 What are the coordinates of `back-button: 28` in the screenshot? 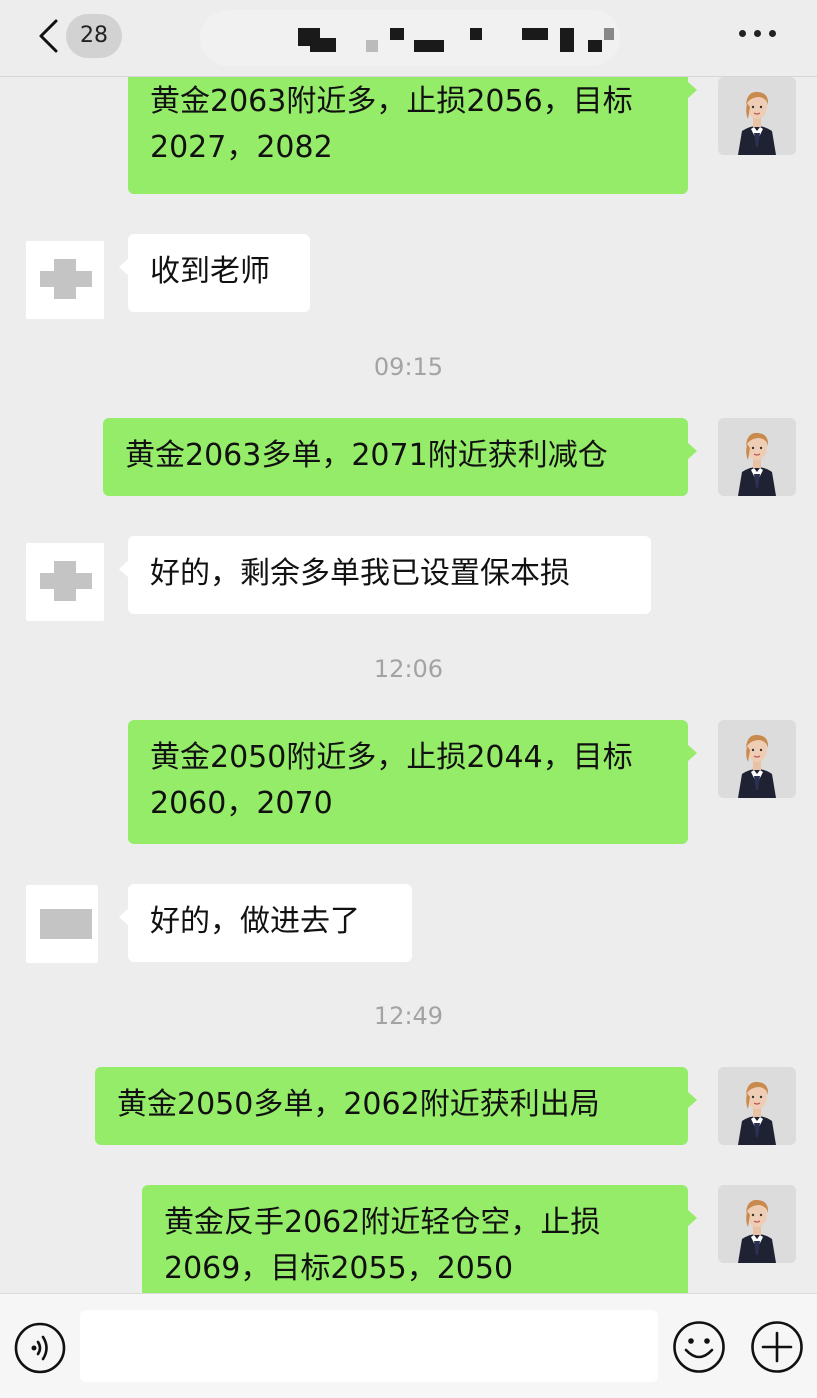 It's located at (76, 35).